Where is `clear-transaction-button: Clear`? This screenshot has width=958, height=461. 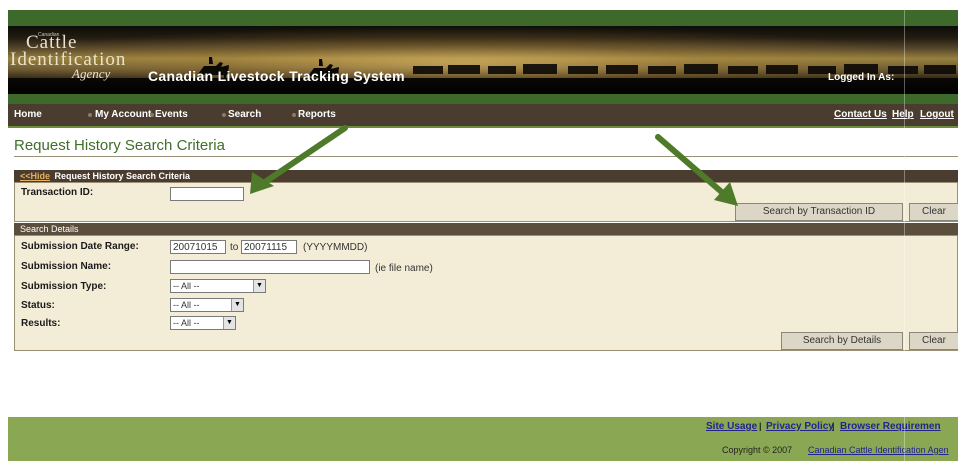 clear-transaction-button: Clear is located at coordinates (933, 212).